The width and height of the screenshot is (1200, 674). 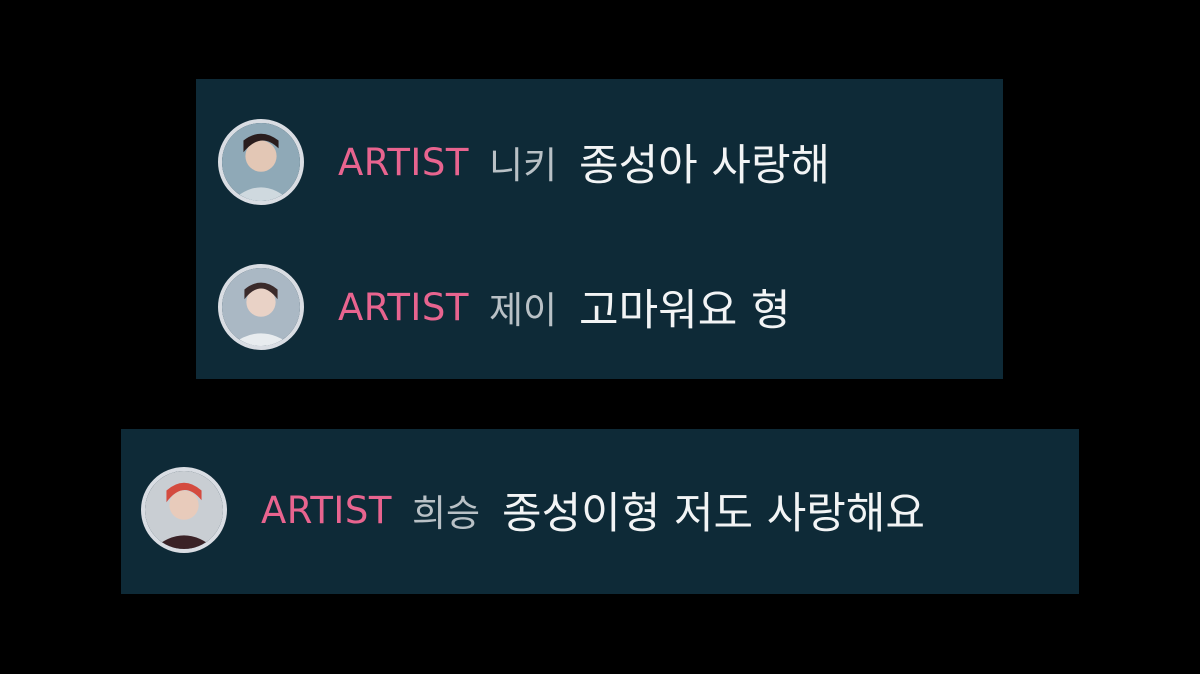 I want to click on comment-message: 고마워요 형, so click(x=685, y=311).